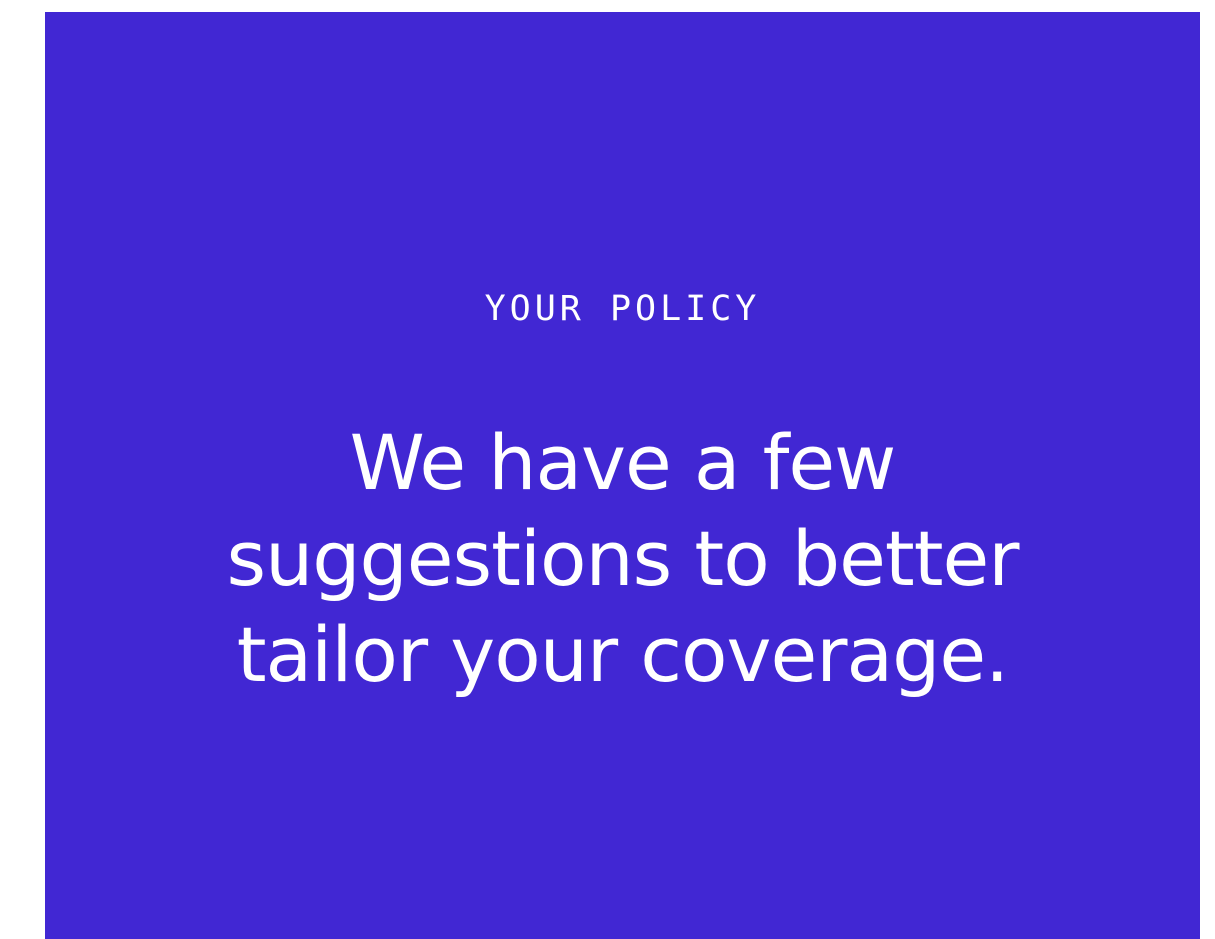 This screenshot has width=1215, height=939. What do you see at coordinates (622, 309) in the screenshot?
I see `section-eyebrow-label: YOUR POLICY` at bounding box center [622, 309].